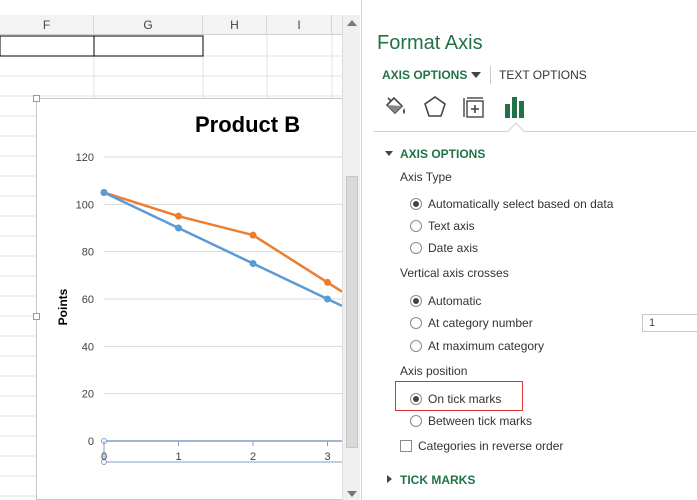 This screenshot has height=500, width=697. Describe the element at coordinates (437, 480) in the screenshot. I see `section-tick-marks: TICK MARKS` at that location.